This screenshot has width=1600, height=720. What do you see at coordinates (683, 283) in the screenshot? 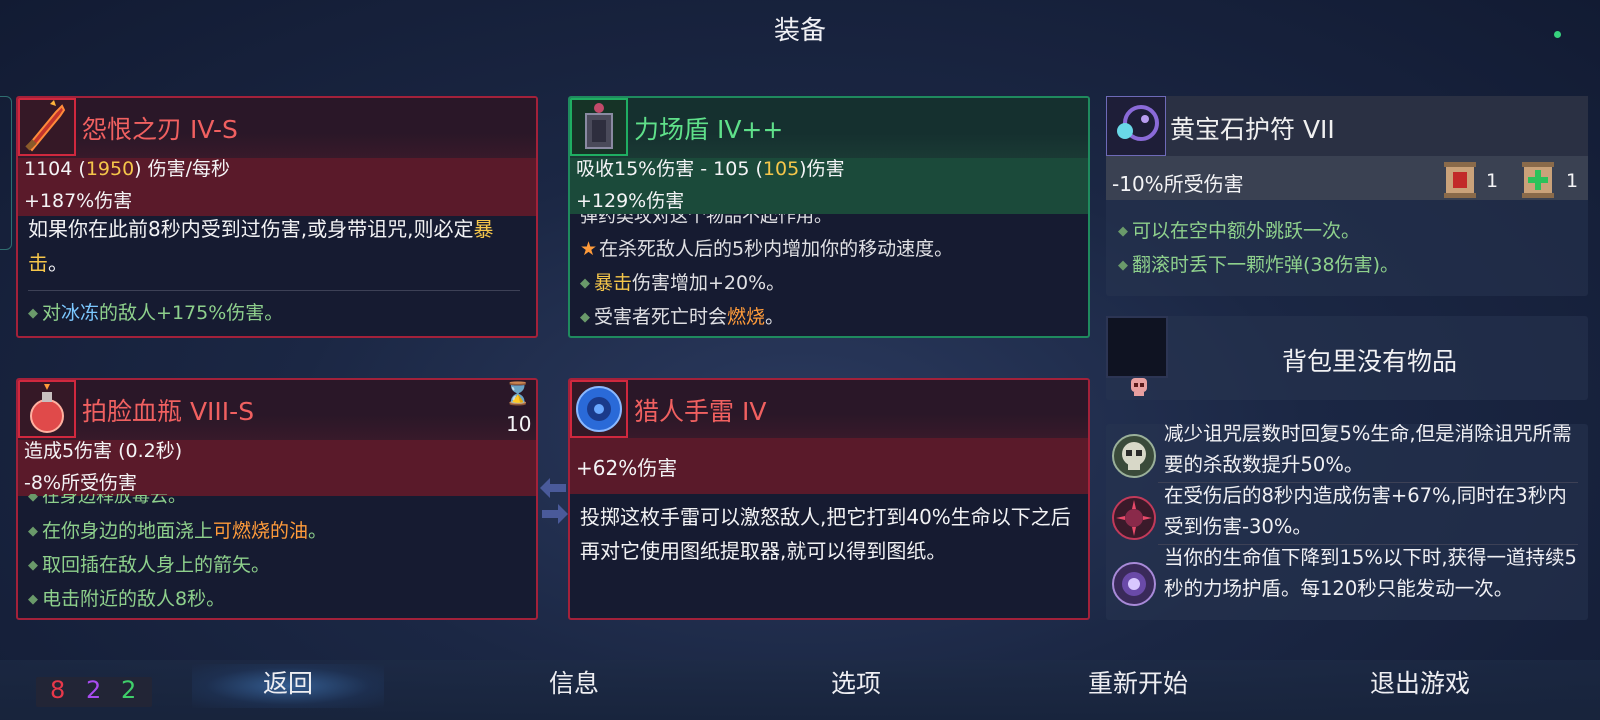
I see `shield-bullet-2: ◆ 暴击伤害增加+20%。` at bounding box center [683, 283].